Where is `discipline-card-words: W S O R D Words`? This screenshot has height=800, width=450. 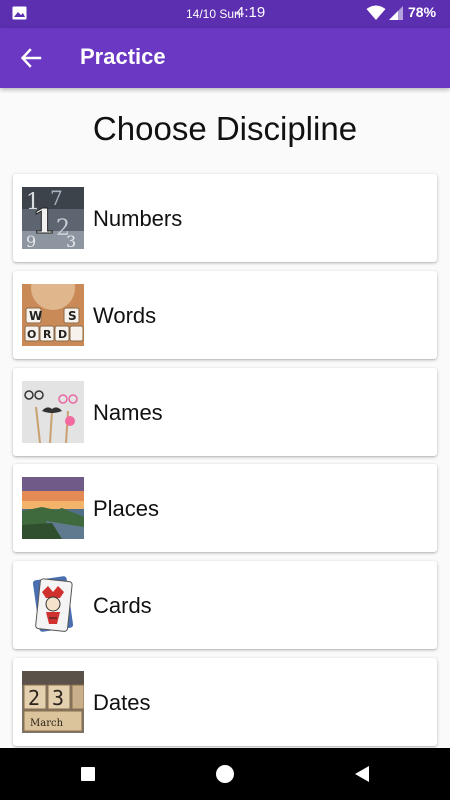 discipline-card-words: W S O R D Words is located at coordinates (225, 314).